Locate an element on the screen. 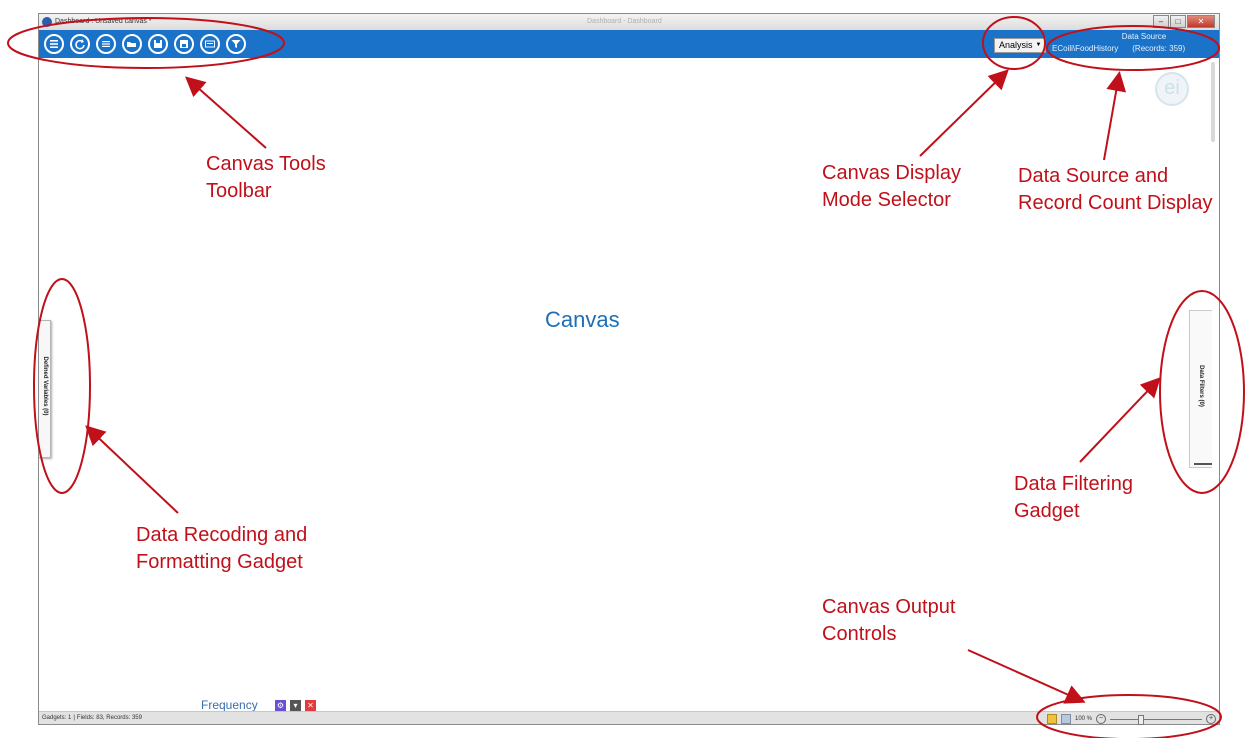 This screenshot has width=1248, height=738. datasource-highlight is located at coordinates (1133, 48).